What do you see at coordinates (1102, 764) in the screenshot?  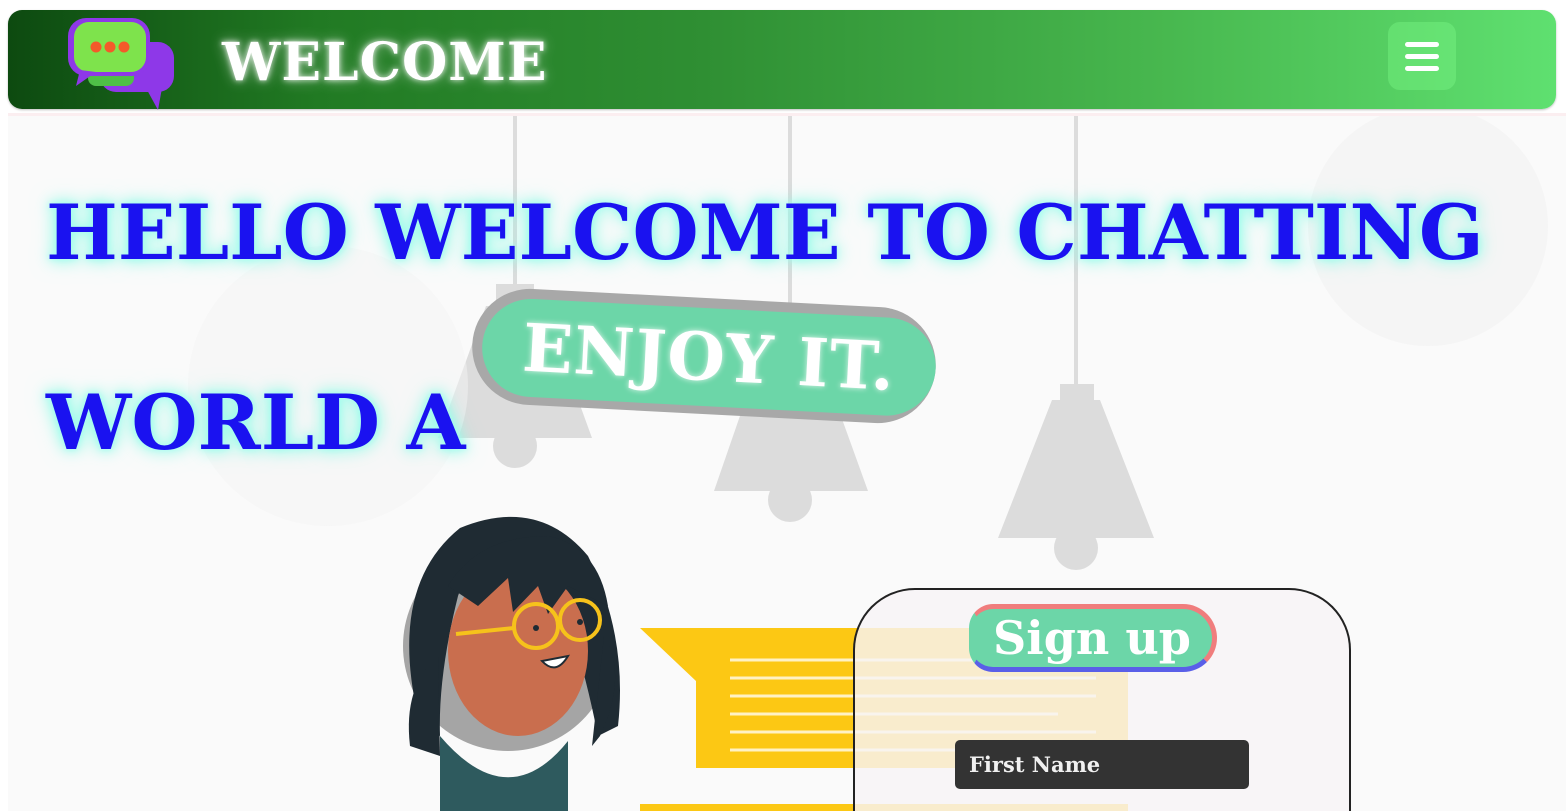 I see `first-name-input` at bounding box center [1102, 764].